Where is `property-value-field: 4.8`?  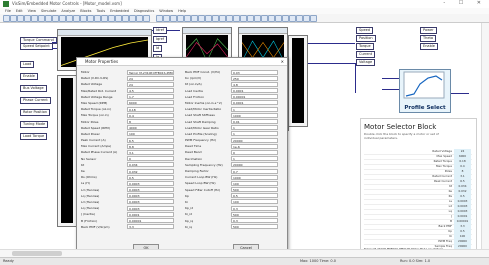 property-value-field: 4.8 is located at coordinates (254, 84).